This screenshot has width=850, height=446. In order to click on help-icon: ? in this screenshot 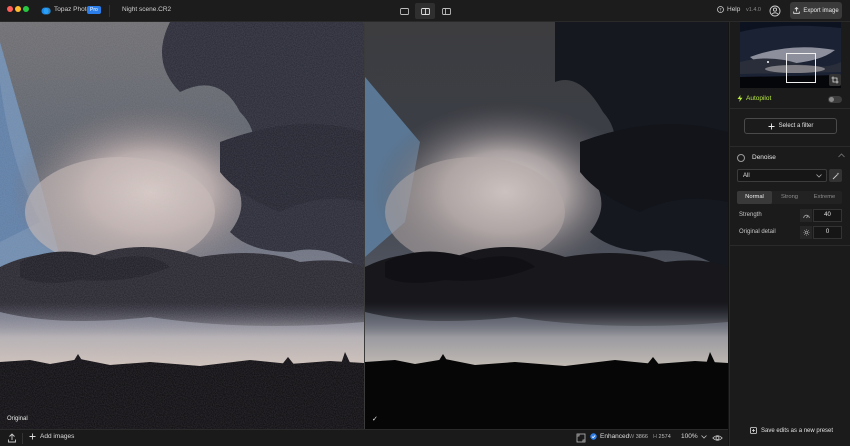, I will do `click(720, 9)`.